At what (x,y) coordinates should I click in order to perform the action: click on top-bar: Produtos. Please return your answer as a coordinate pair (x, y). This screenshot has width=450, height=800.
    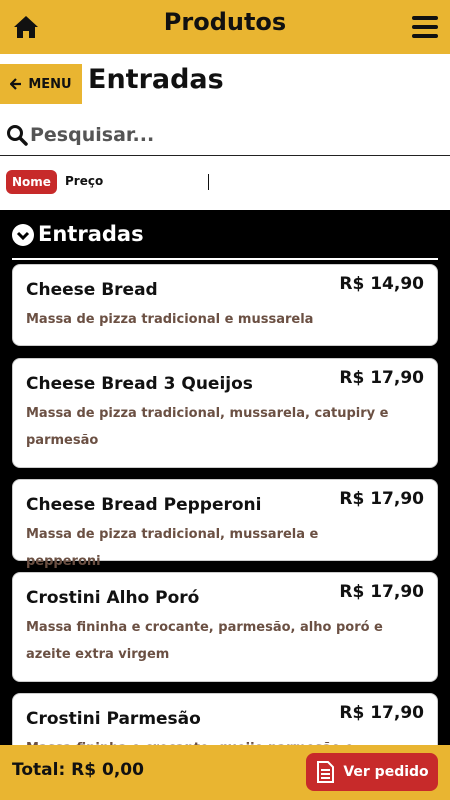
    Looking at the image, I should click on (225, 27).